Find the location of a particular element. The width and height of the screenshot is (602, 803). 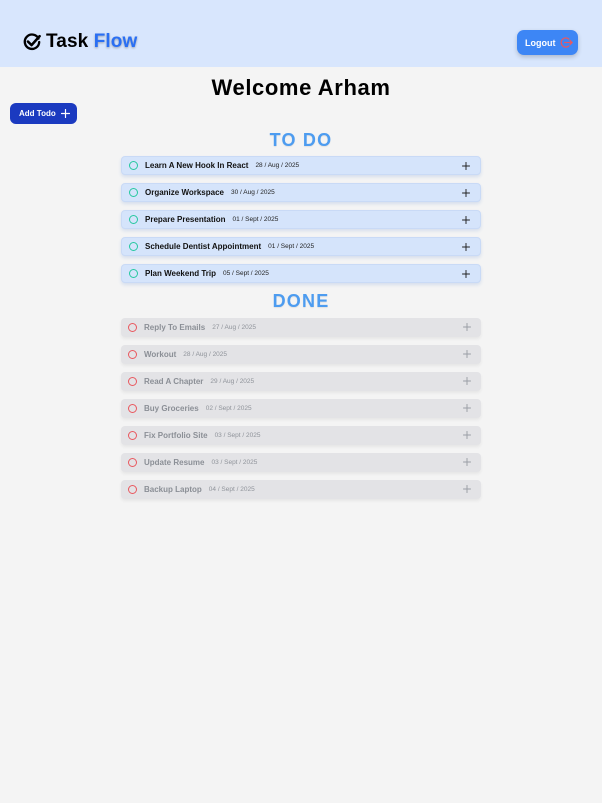

check-circle-icon is located at coordinates (32, 42).